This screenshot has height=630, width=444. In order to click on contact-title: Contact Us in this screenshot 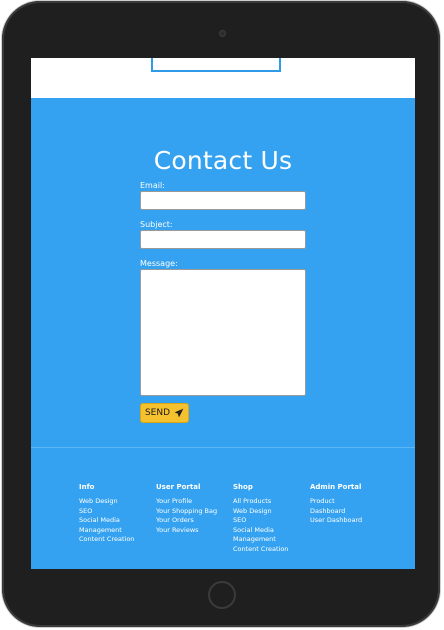, I will do `click(223, 160)`.